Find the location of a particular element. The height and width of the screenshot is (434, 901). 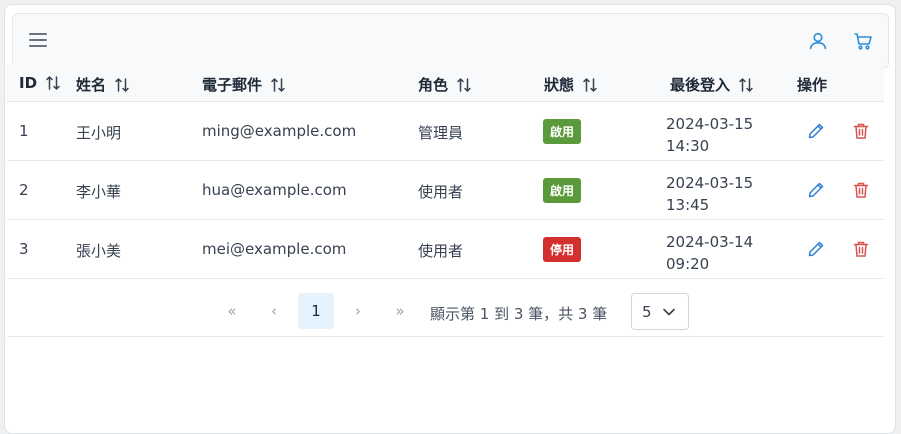

prev-page-button: ‹ is located at coordinates (274, 311).